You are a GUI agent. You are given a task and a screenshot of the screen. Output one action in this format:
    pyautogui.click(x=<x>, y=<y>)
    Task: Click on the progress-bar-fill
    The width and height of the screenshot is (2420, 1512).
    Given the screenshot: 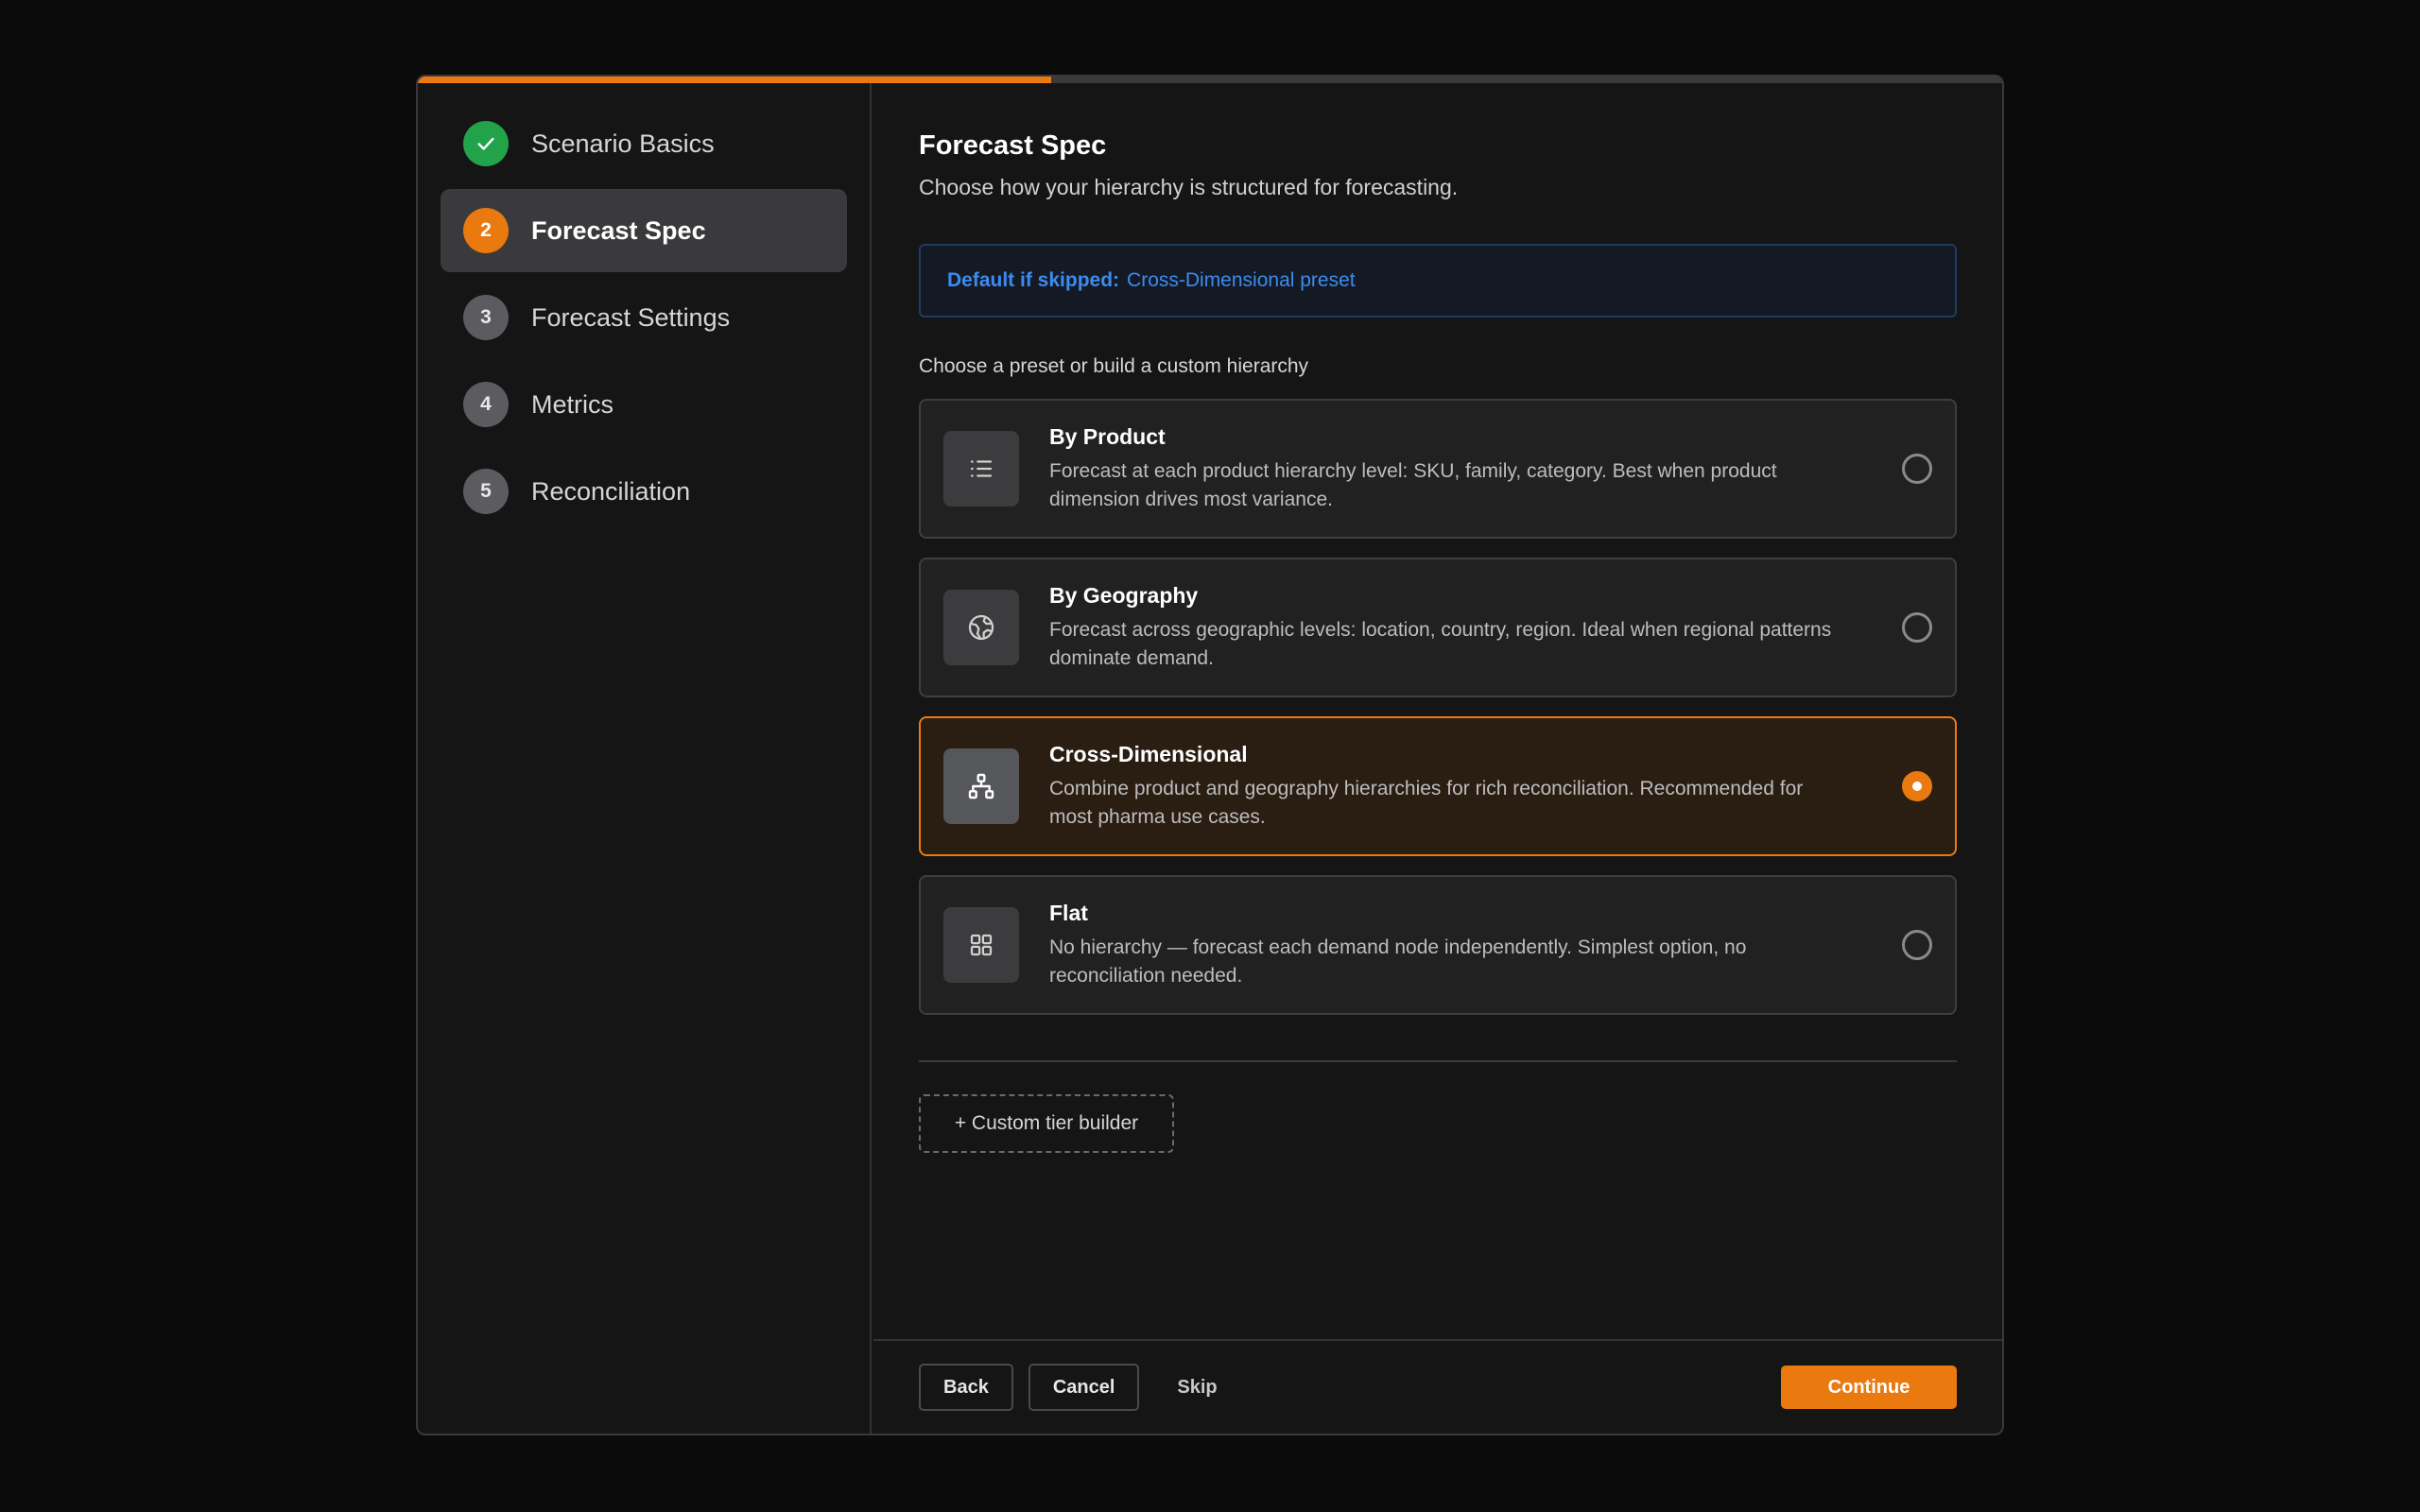 What is the action you would take?
    pyautogui.click(x=735, y=80)
    